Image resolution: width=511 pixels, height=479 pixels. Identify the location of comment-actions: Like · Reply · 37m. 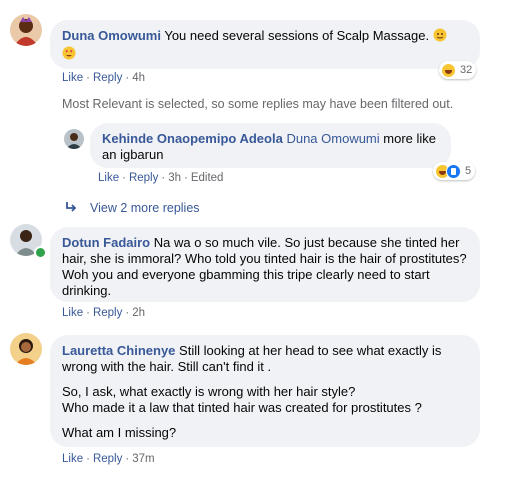
(108, 459).